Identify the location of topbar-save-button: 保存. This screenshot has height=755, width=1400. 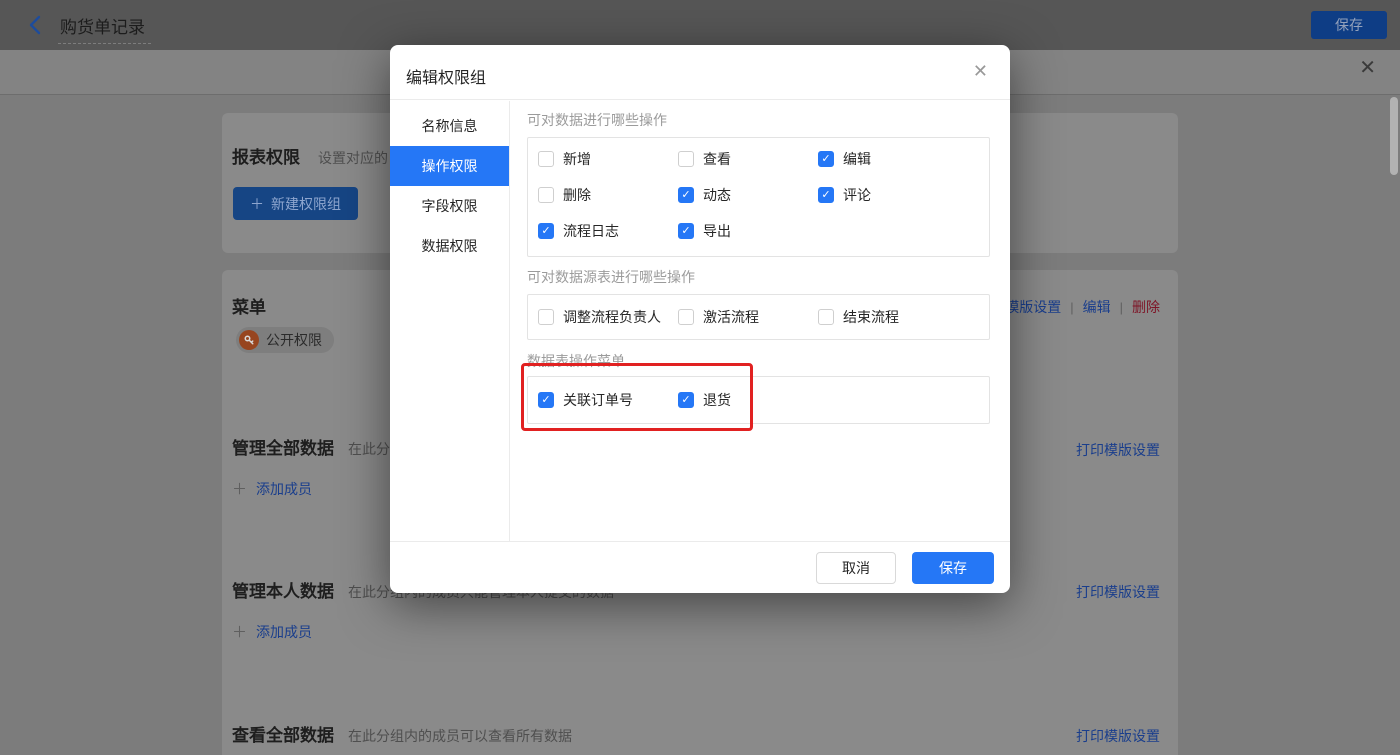
(1349, 25).